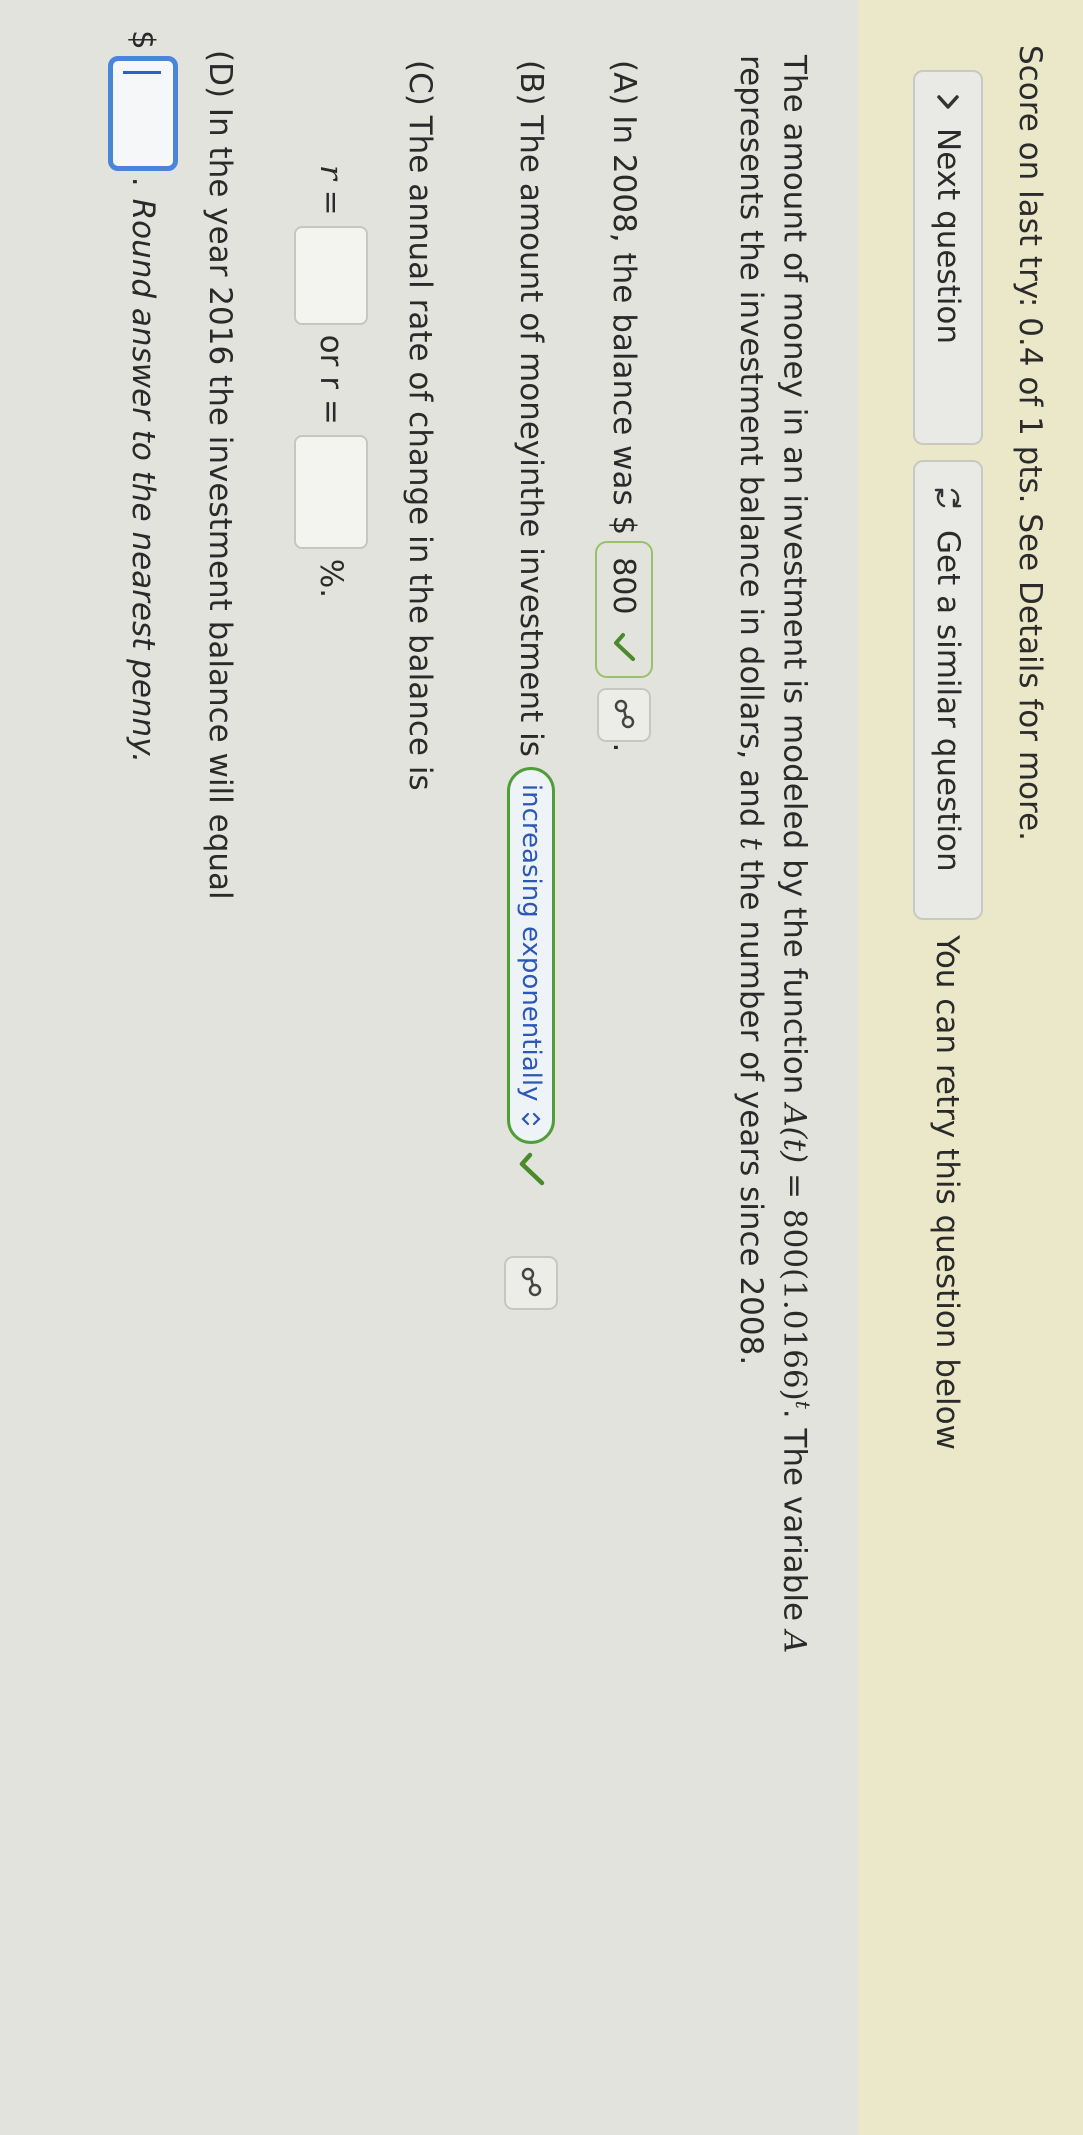 This screenshot has width=1083, height=2135. I want to click on function-equals: =, so click(794, 1186).